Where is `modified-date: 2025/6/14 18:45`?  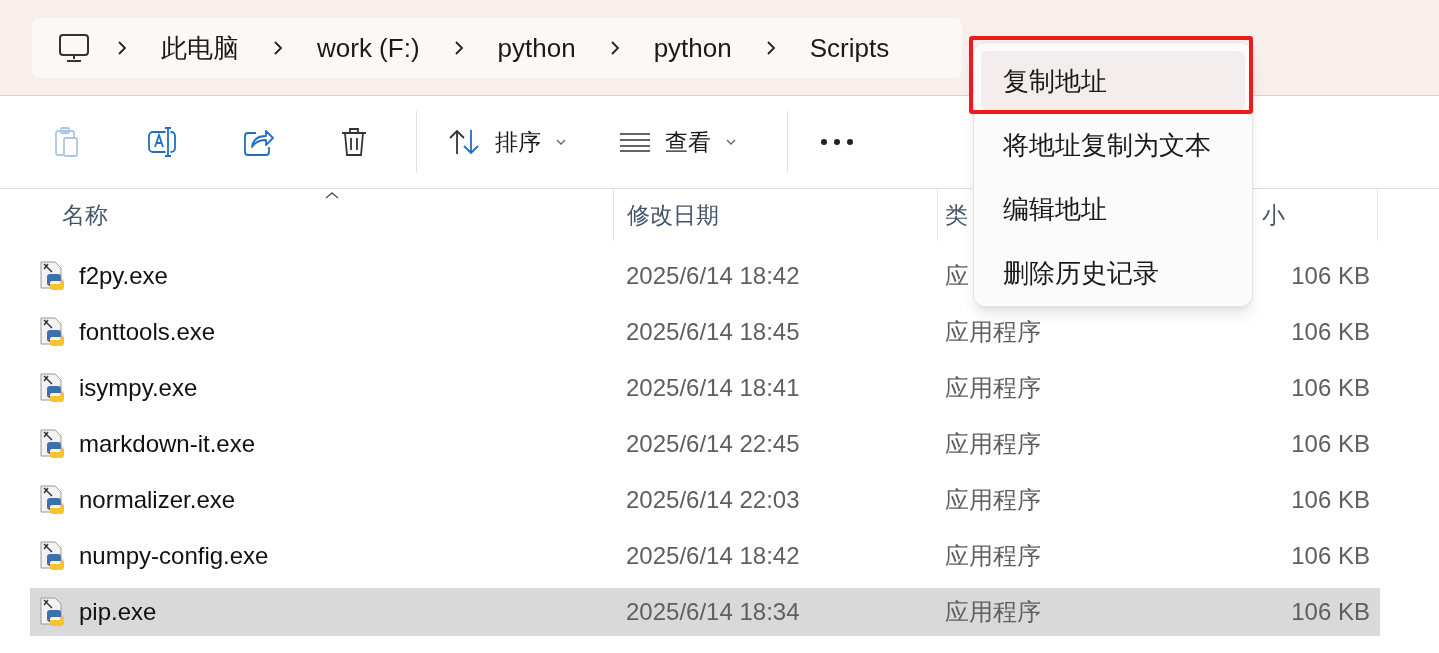
modified-date: 2025/6/14 18:45 is located at coordinates (713, 331).